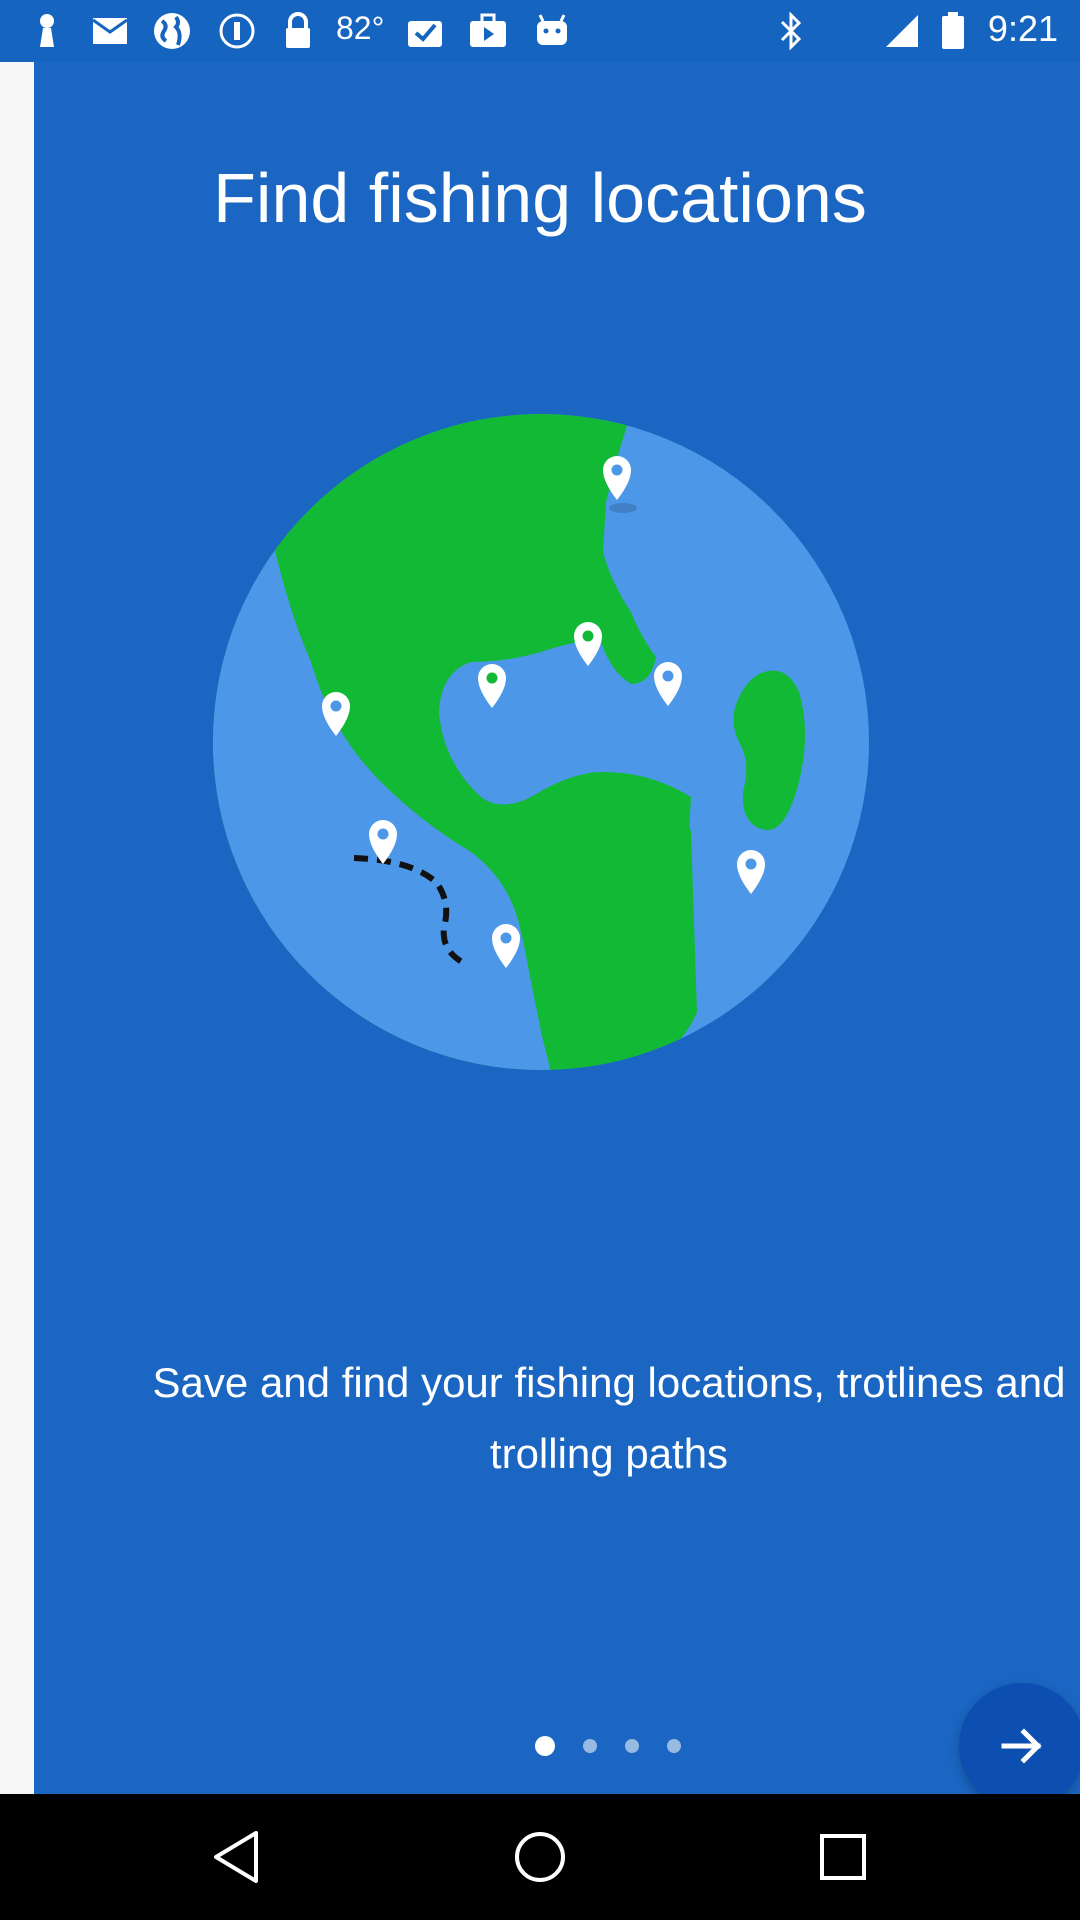  What do you see at coordinates (237, 31) in the screenshot?
I see `info-circle-icon` at bounding box center [237, 31].